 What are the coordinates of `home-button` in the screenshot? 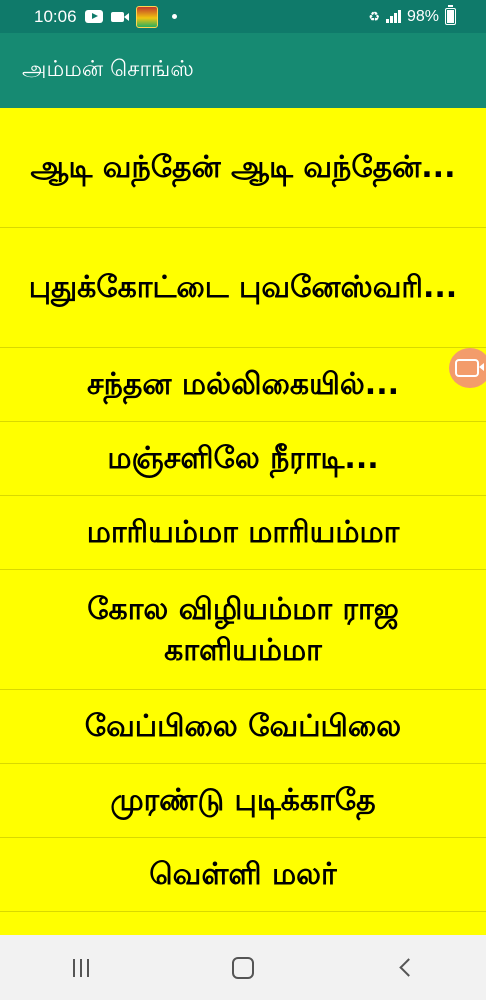 It's located at (243, 968).